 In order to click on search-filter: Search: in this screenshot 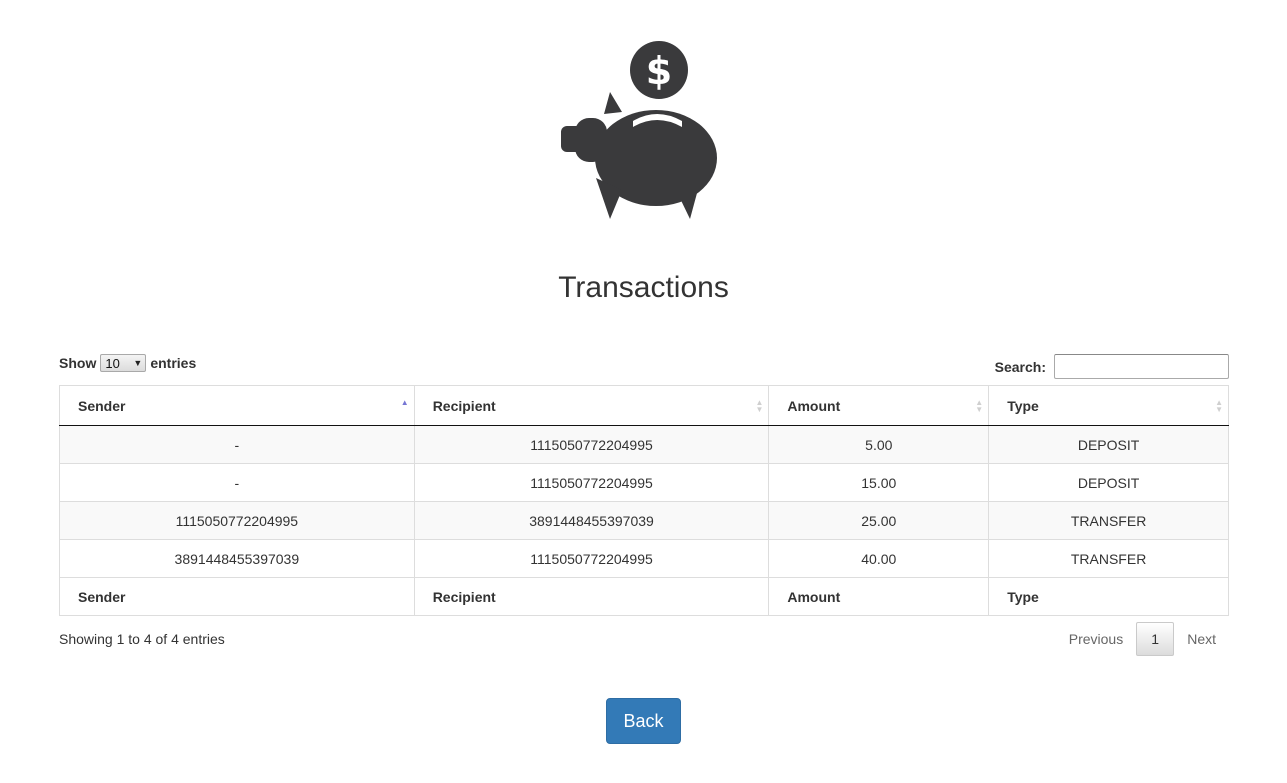, I will do `click(1112, 366)`.